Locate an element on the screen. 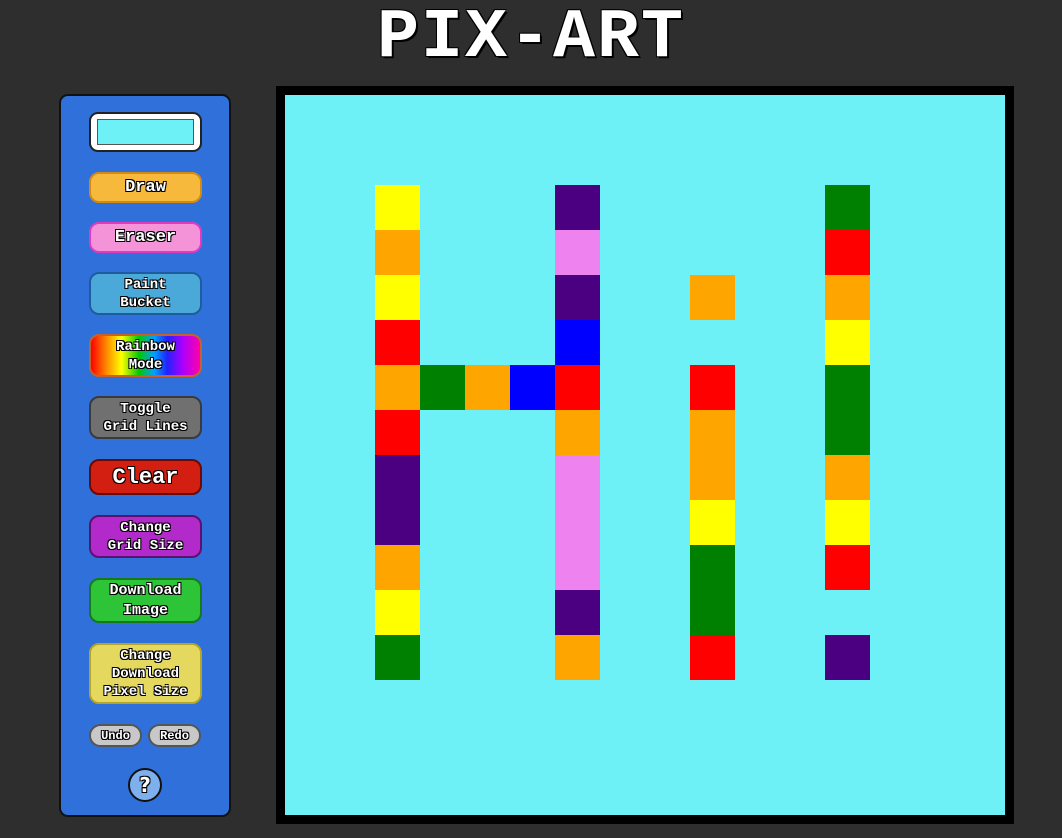  color-picker is located at coordinates (145, 132).